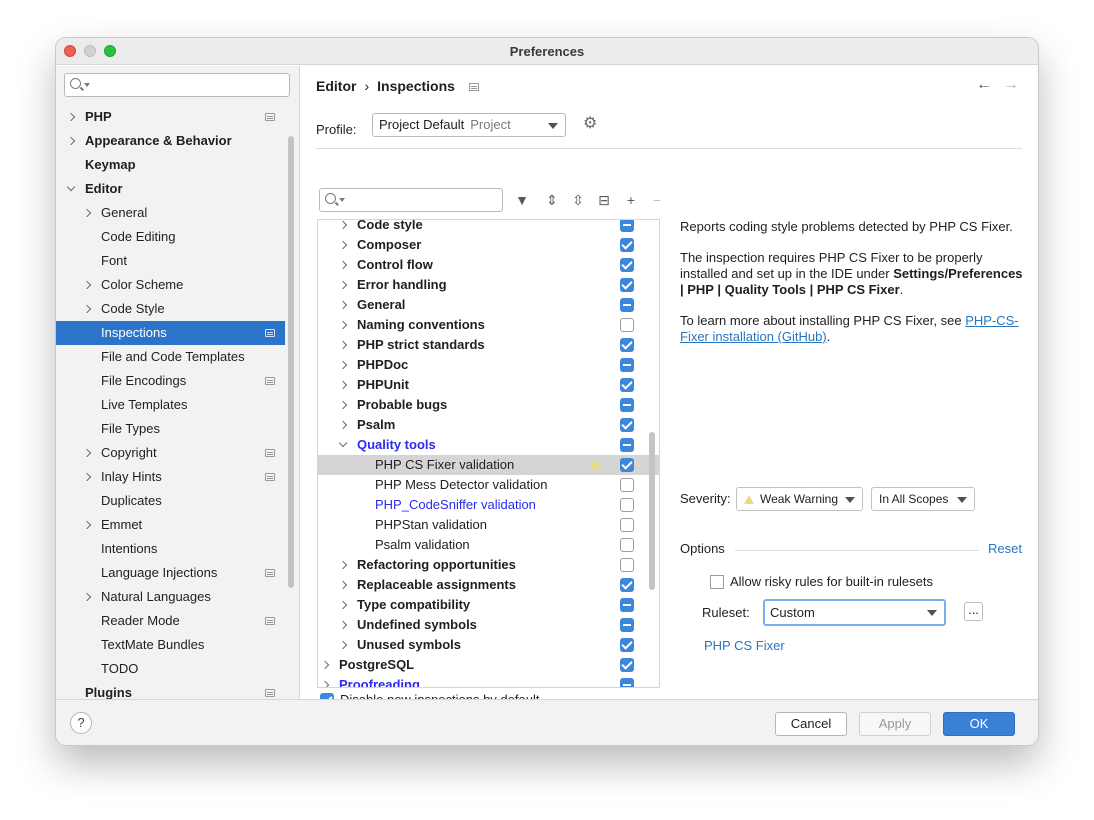 Image resolution: width=1094 pixels, height=820 pixels. Describe the element at coordinates (170, 573) in the screenshot. I see `sidebar-item: Language Injections` at that location.